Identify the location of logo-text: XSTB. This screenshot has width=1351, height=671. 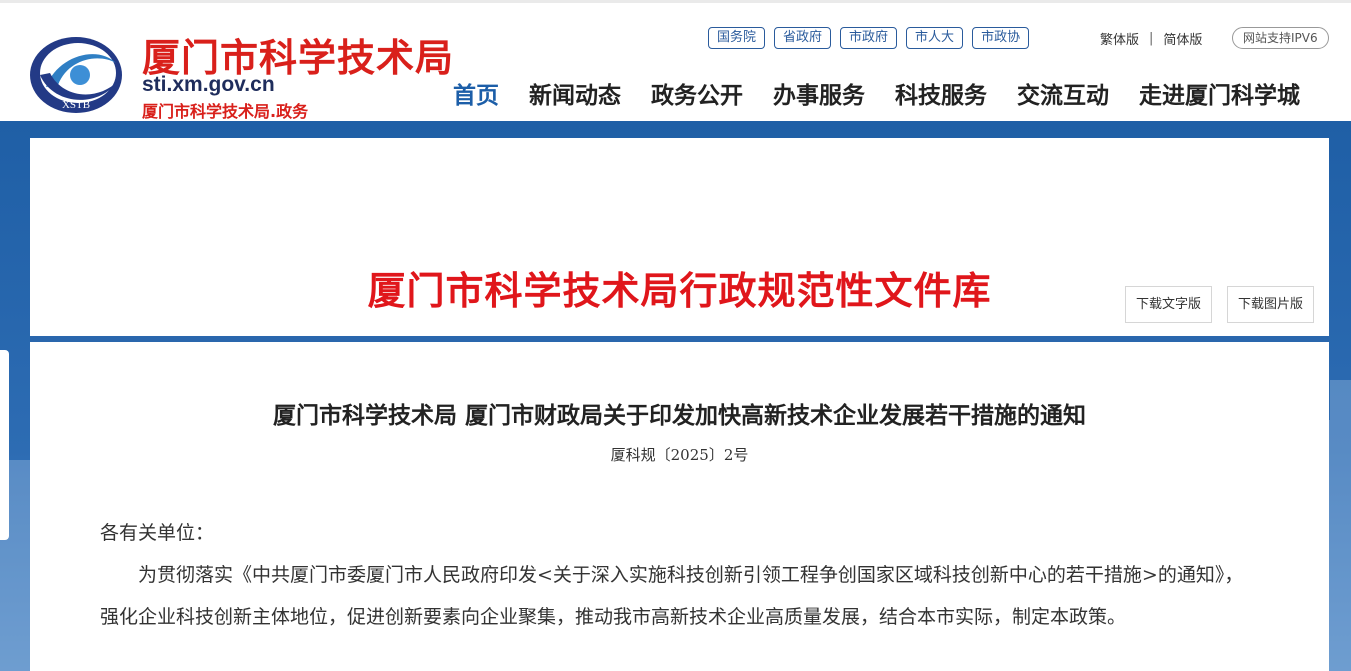
(76, 105).